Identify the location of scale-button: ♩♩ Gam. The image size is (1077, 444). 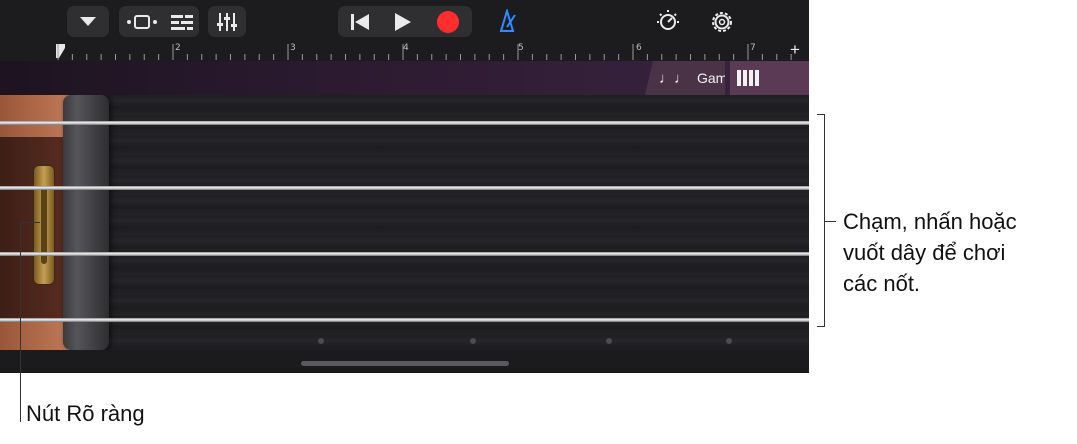
(685, 78).